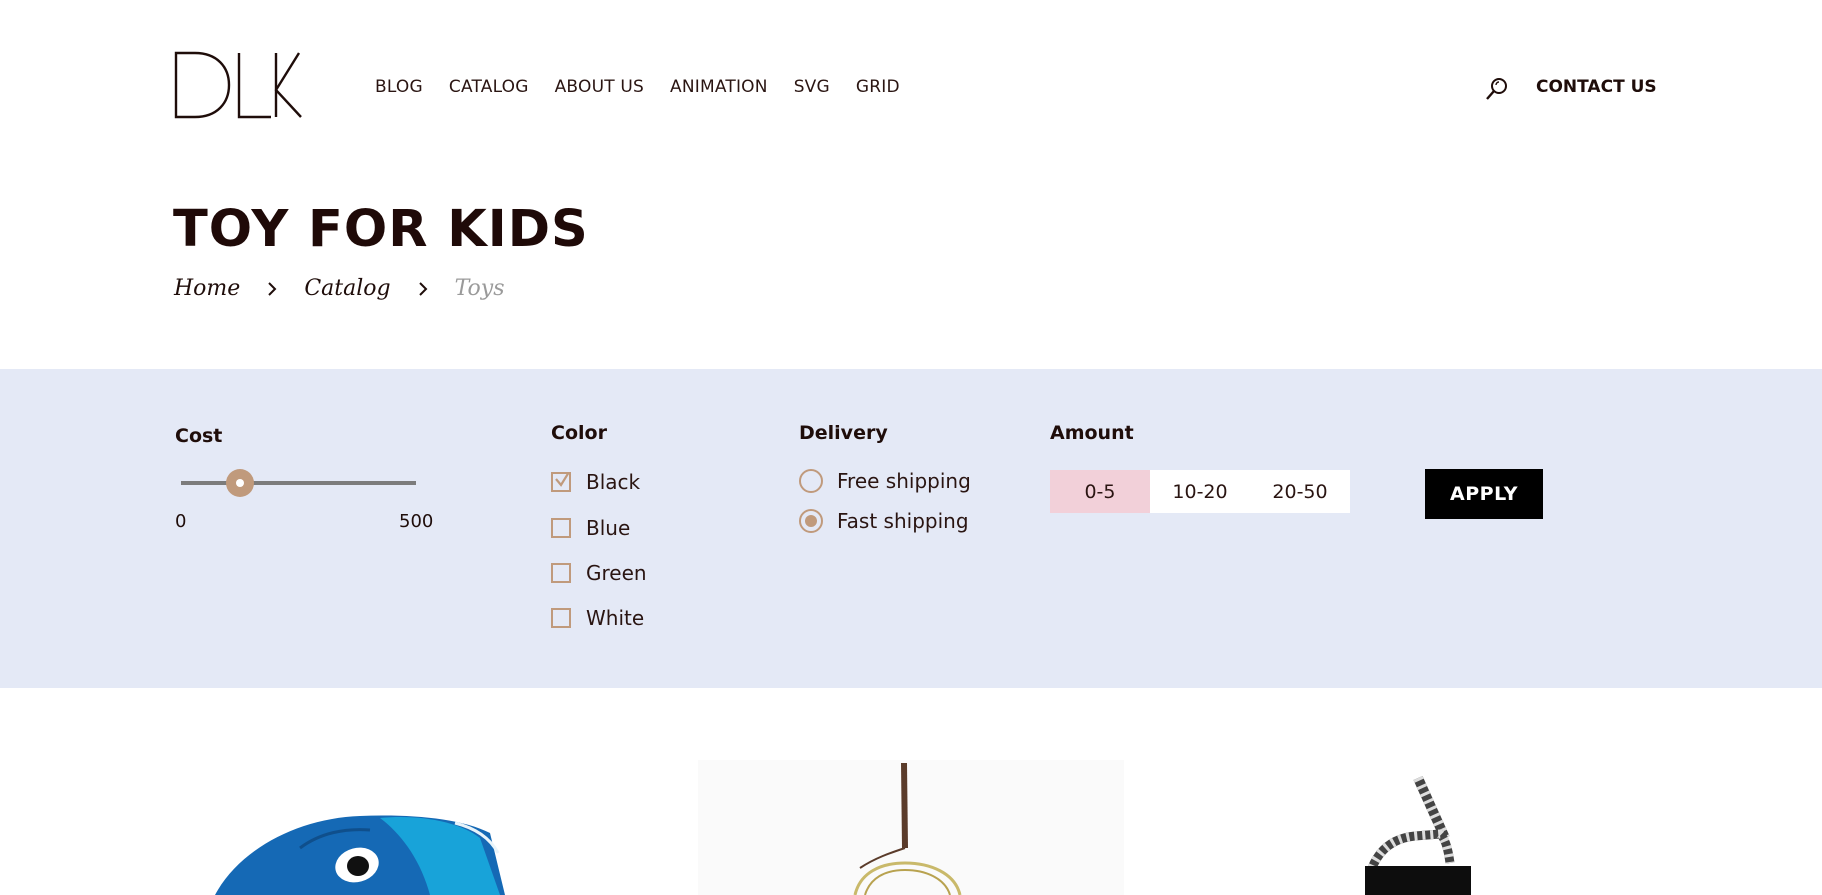 The width and height of the screenshot is (1822, 895). Describe the element at coordinates (489, 87) in the screenshot. I see `nav-item-catalog: CATALOG` at that location.